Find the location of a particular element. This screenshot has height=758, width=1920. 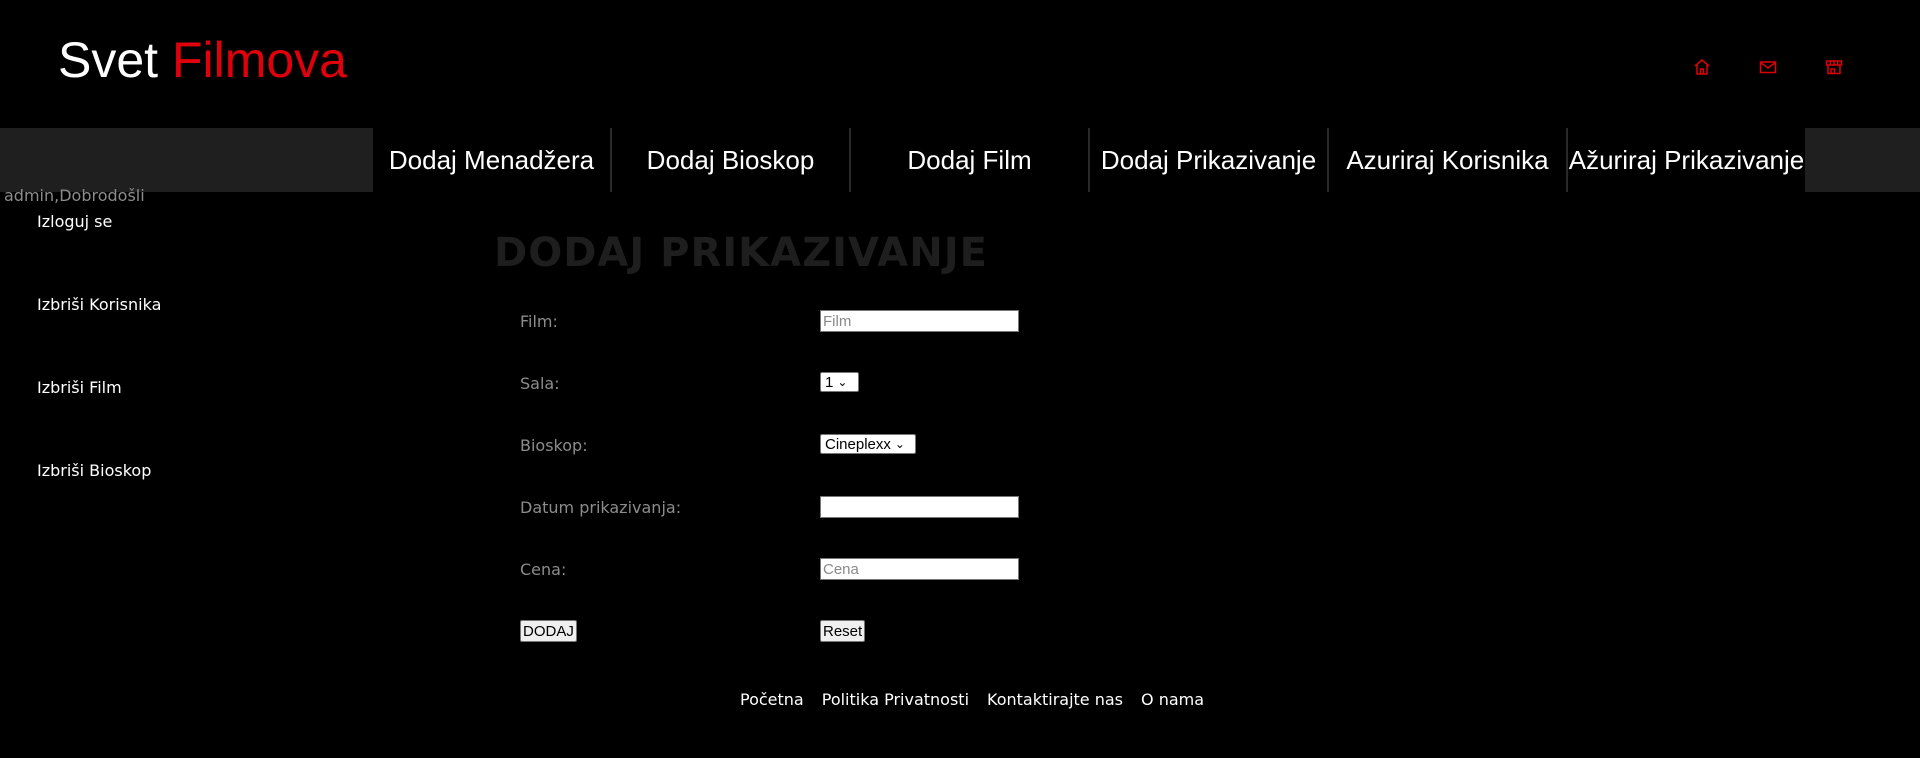

datum-input is located at coordinates (919, 507).